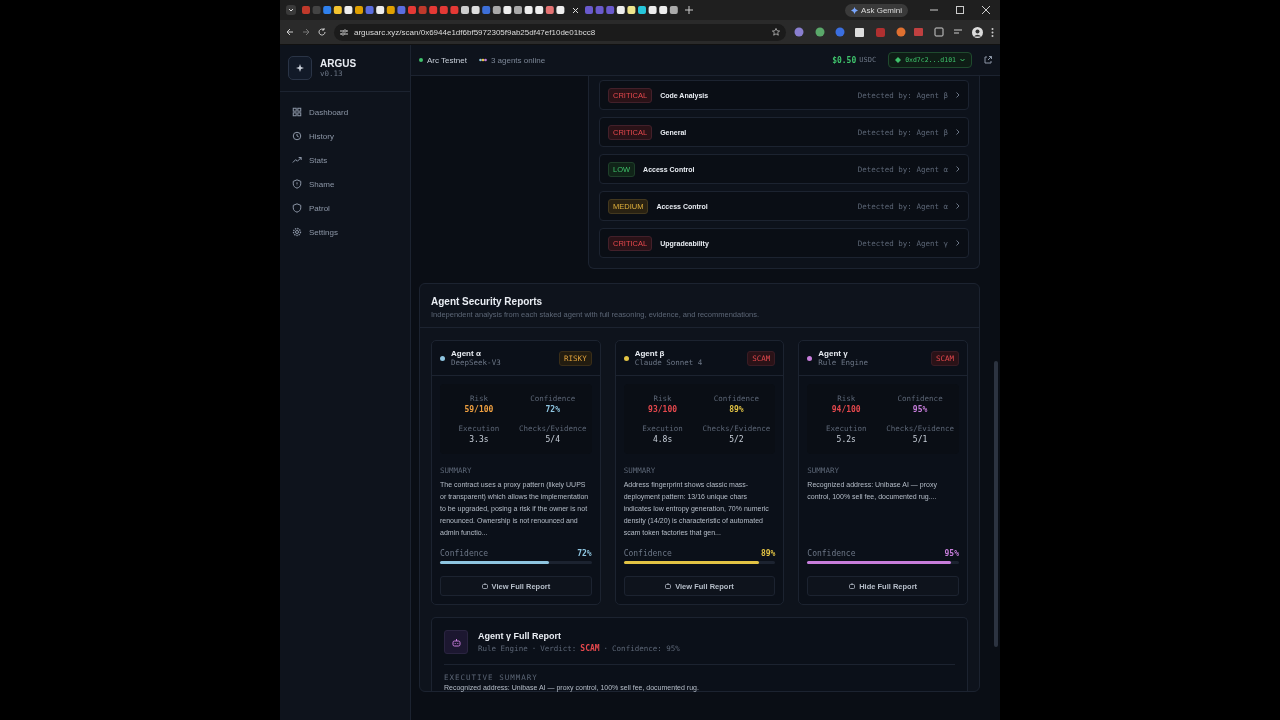 The image size is (1280, 720). Describe the element at coordinates (844, 60) in the screenshot. I see `balance-value: $0.50` at that location.